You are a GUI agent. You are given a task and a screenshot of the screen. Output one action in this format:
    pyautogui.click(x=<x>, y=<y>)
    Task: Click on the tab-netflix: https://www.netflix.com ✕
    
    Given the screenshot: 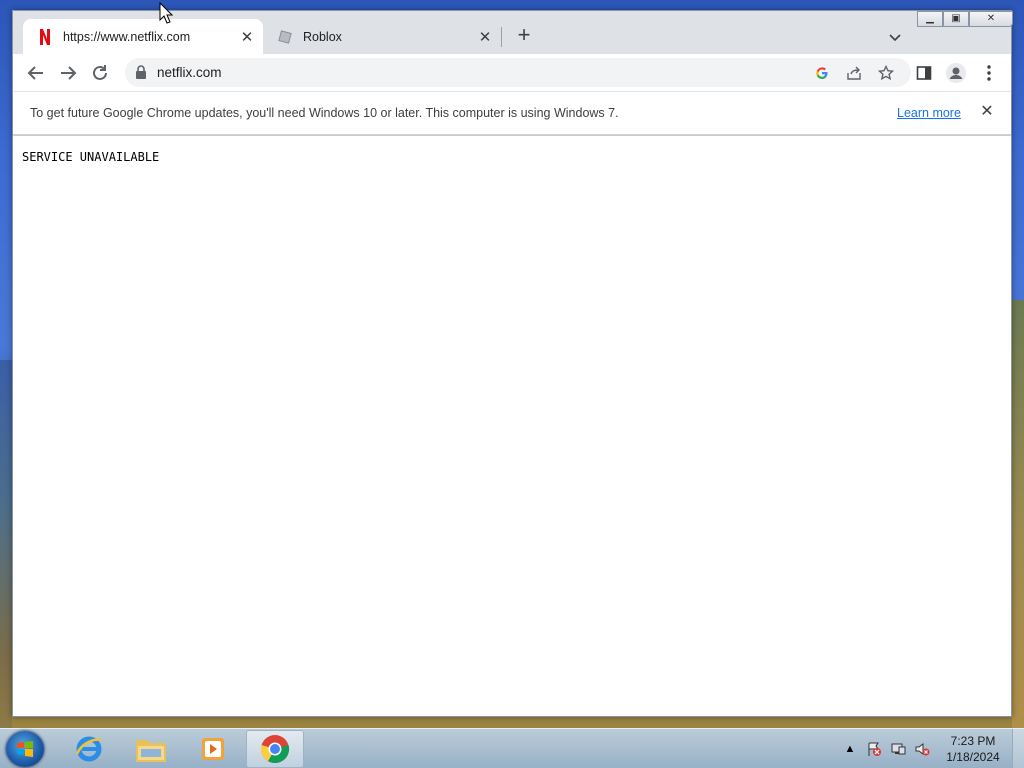 What is the action you would take?
    pyautogui.click(x=143, y=36)
    